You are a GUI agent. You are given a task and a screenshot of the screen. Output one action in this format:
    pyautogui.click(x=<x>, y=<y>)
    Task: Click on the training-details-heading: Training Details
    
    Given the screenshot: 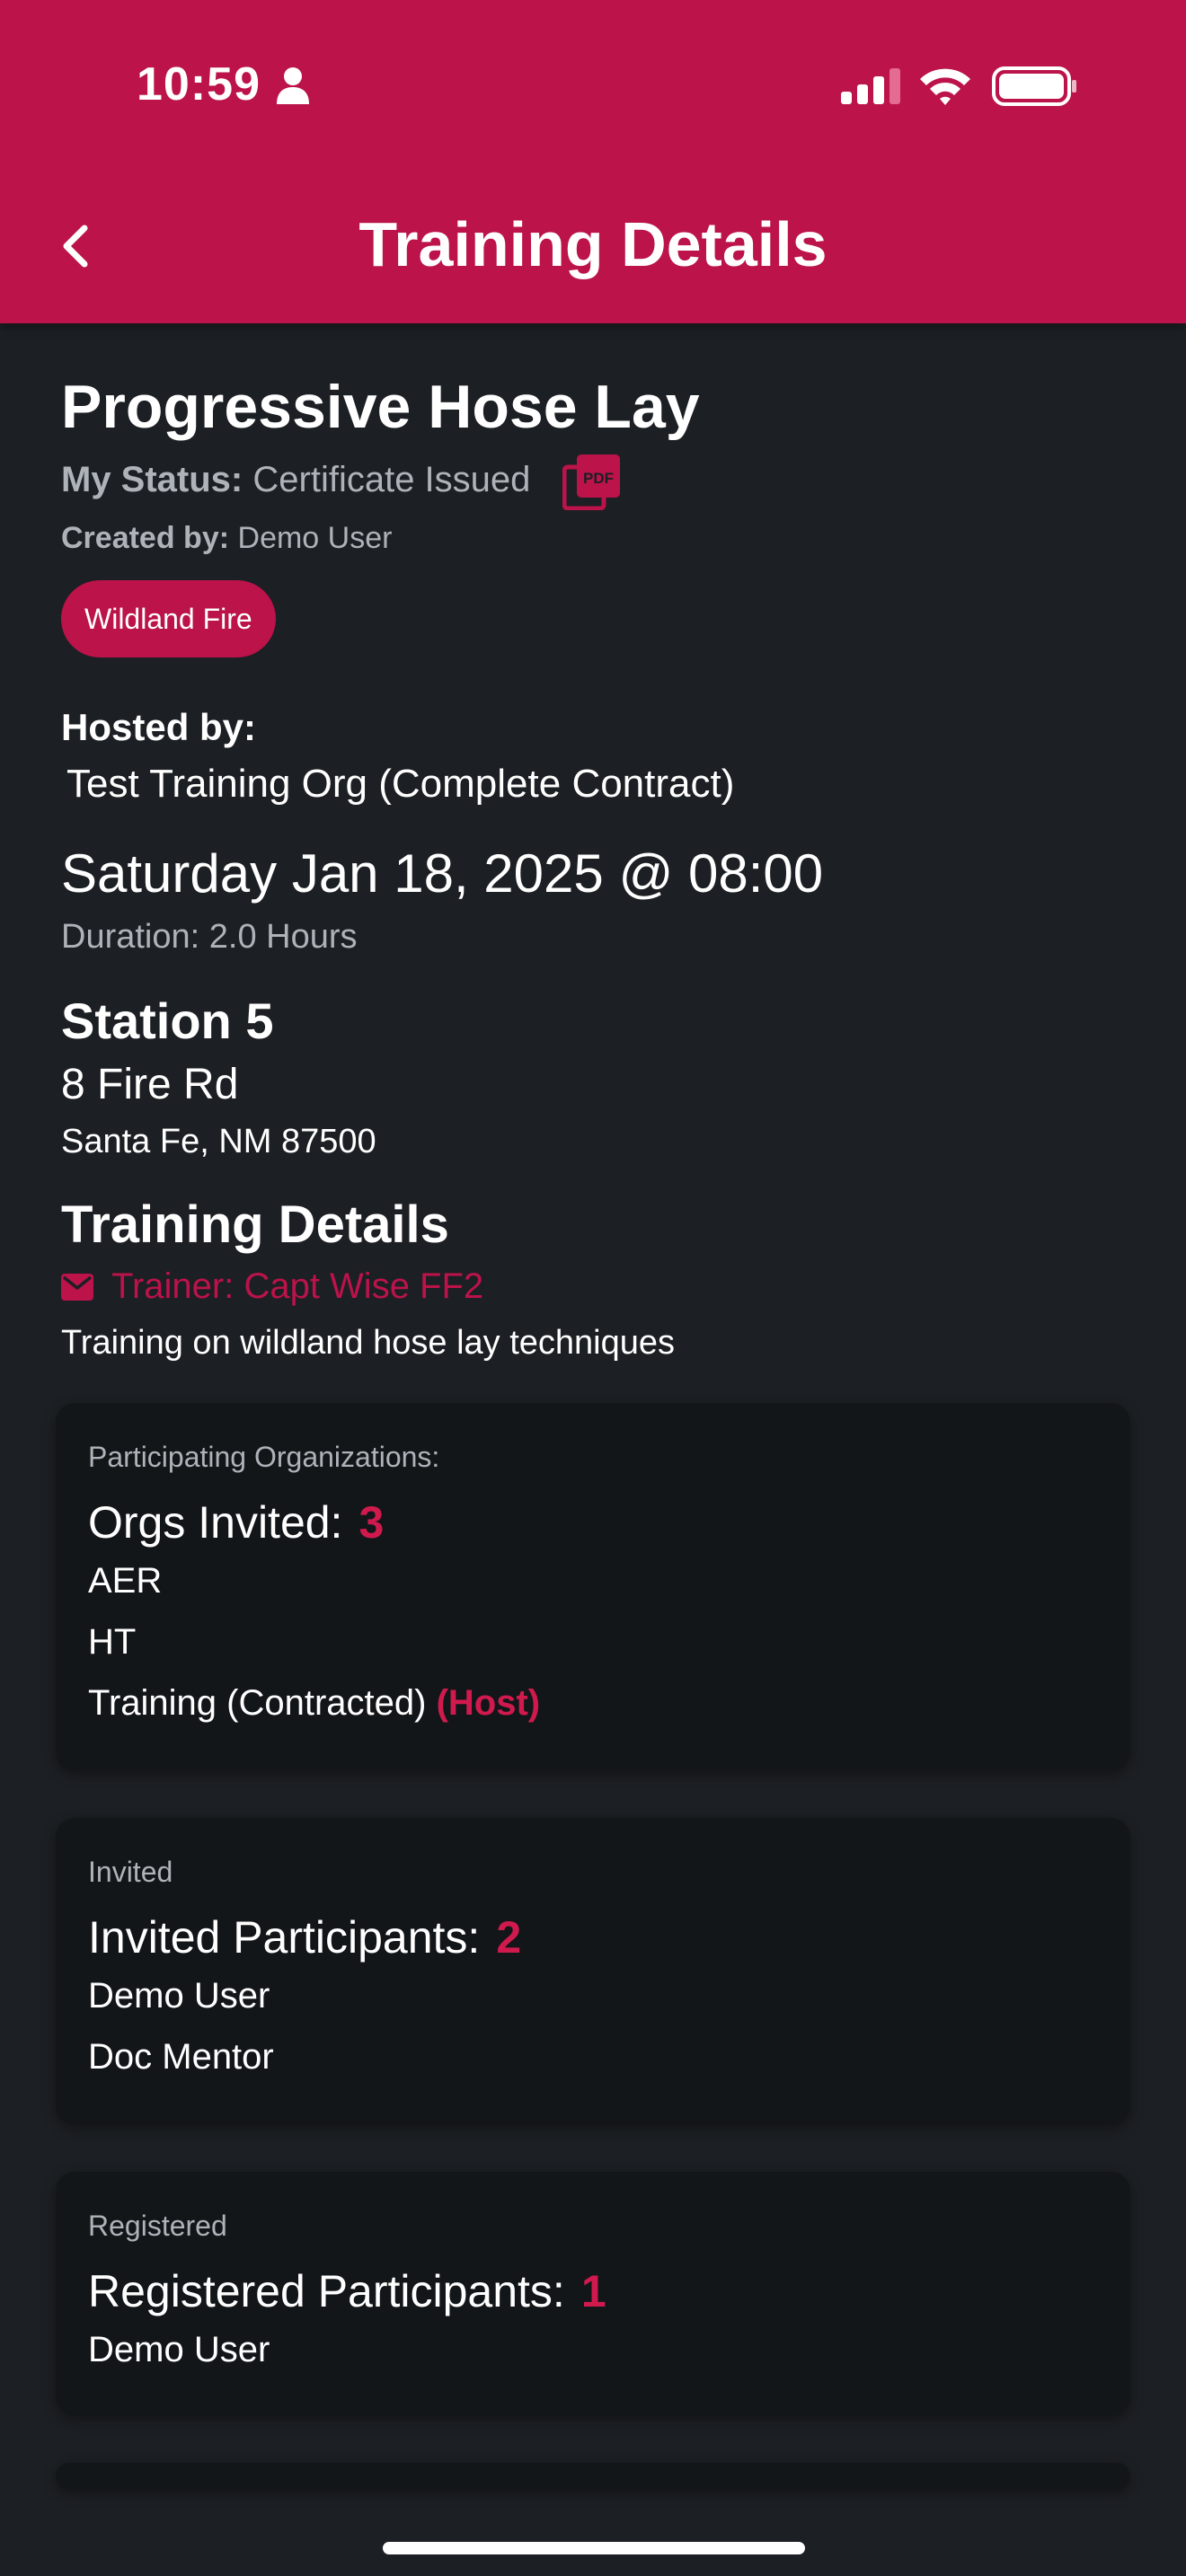 What is the action you would take?
    pyautogui.click(x=255, y=1224)
    